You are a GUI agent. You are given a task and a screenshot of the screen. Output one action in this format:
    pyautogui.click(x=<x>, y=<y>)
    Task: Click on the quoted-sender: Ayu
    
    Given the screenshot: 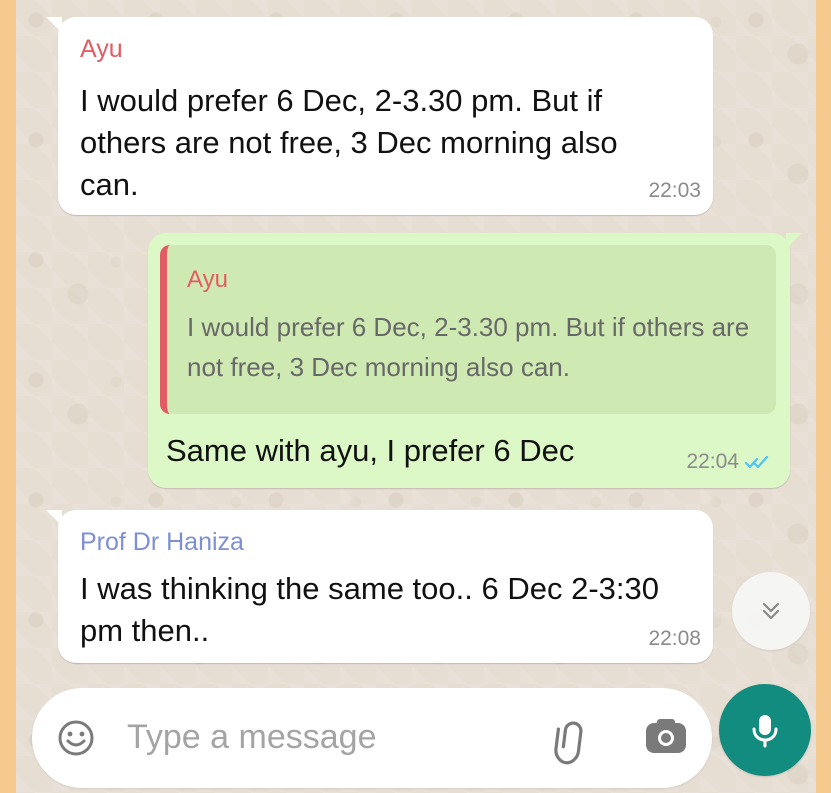 What is the action you would take?
    pyautogui.click(x=207, y=279)
    